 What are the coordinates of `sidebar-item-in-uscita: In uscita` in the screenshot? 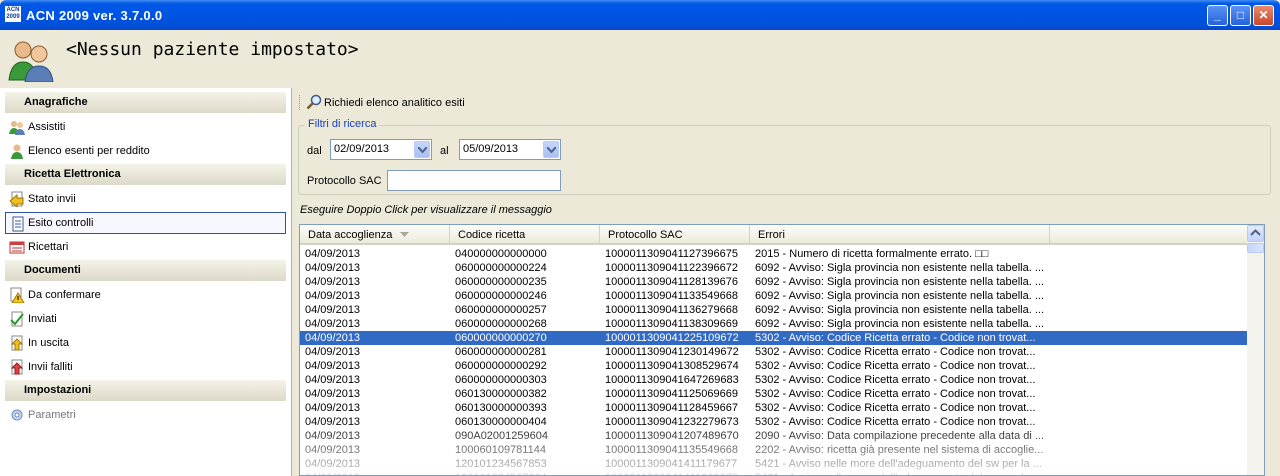 It's located at (145, 343).